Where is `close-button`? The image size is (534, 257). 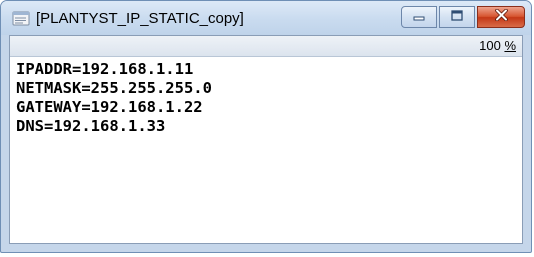 close-button is located at coordinates (501, 17).